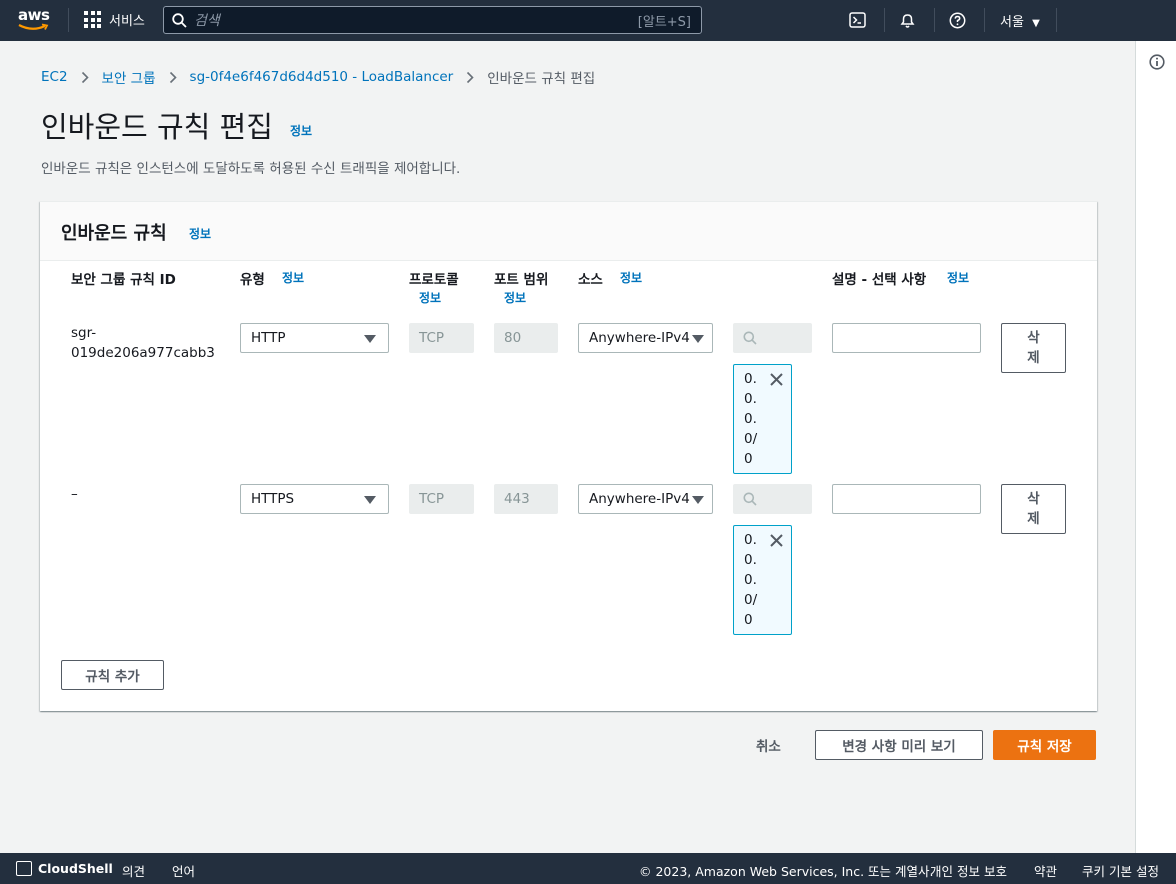  I want to click on search-bar: 검색 [알트+S], so click(432, 20).